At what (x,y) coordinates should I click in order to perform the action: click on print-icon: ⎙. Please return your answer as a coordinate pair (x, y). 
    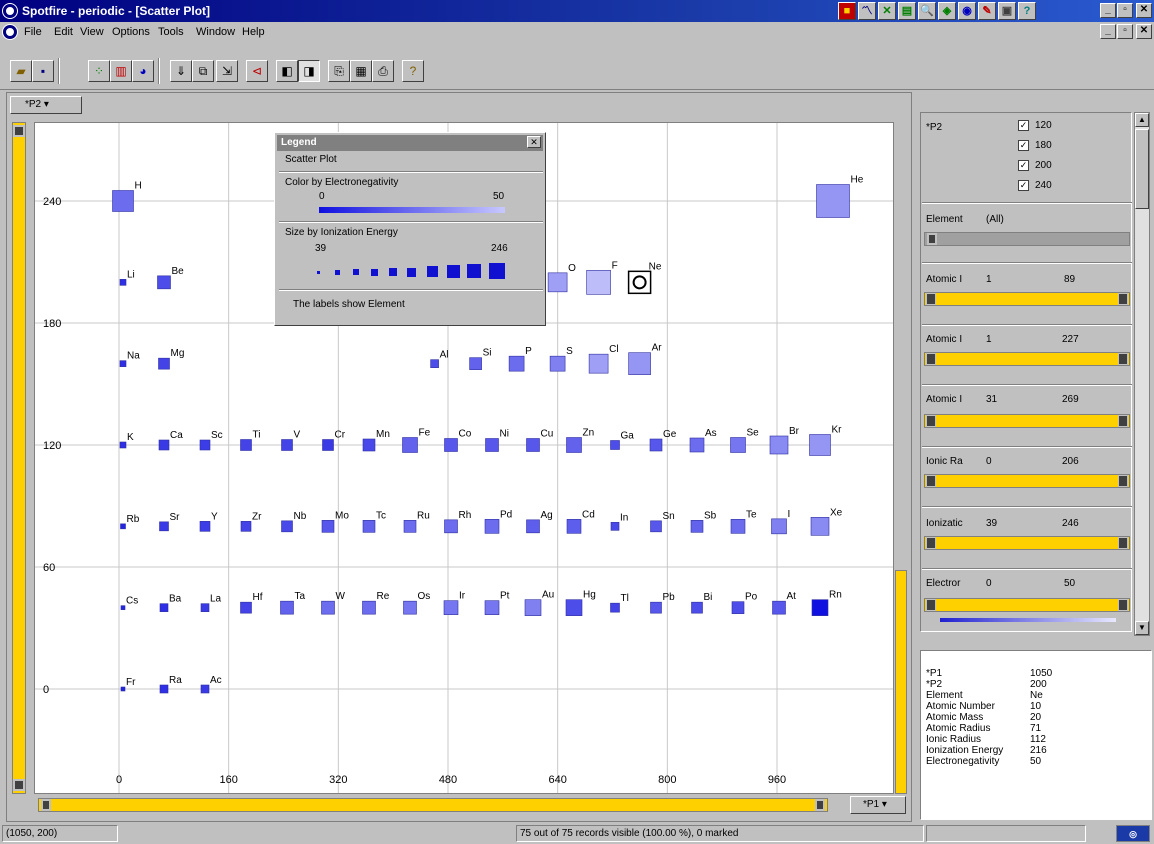
    Looking at the image, I should click on (383, 71).